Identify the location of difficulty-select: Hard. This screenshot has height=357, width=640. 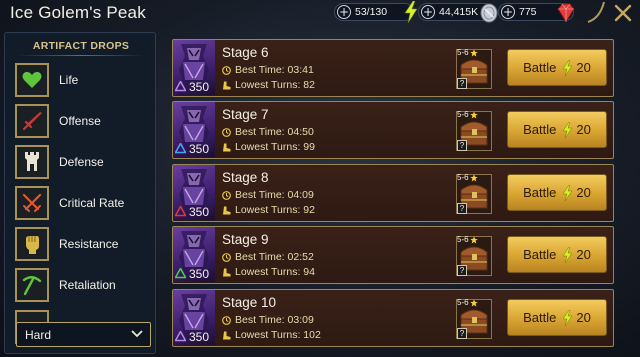
(83, 334).